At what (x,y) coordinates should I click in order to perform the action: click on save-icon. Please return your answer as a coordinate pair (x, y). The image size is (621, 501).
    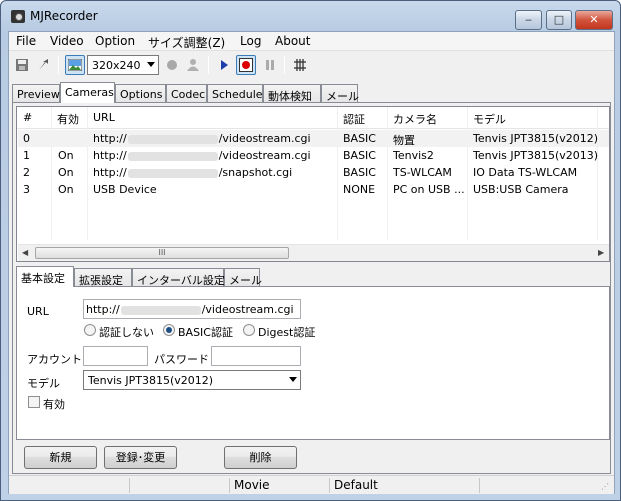
    Looking at the image, I should click on (22, 65).